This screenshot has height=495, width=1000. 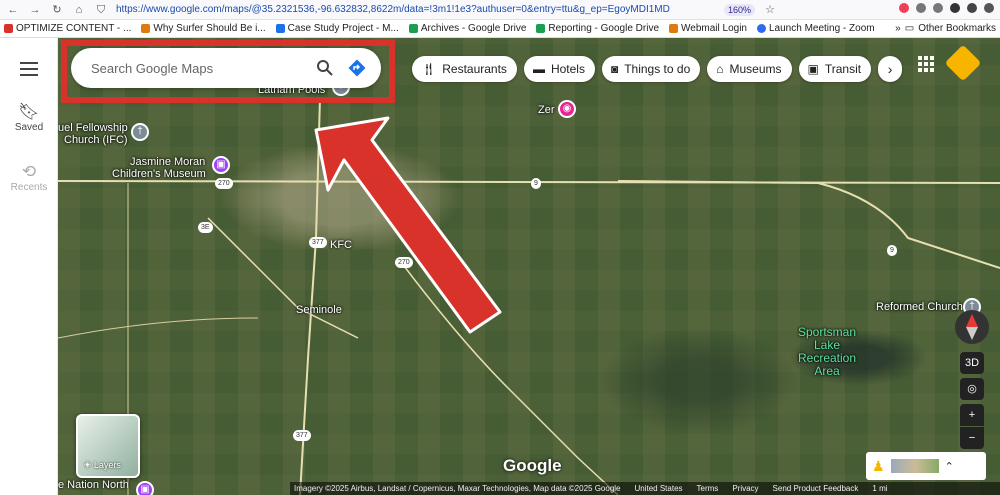 What do you see at coordinates (949, 466) in the screenshot?
I see `expand-icon: ⌃` at bounding box center [949, 466].